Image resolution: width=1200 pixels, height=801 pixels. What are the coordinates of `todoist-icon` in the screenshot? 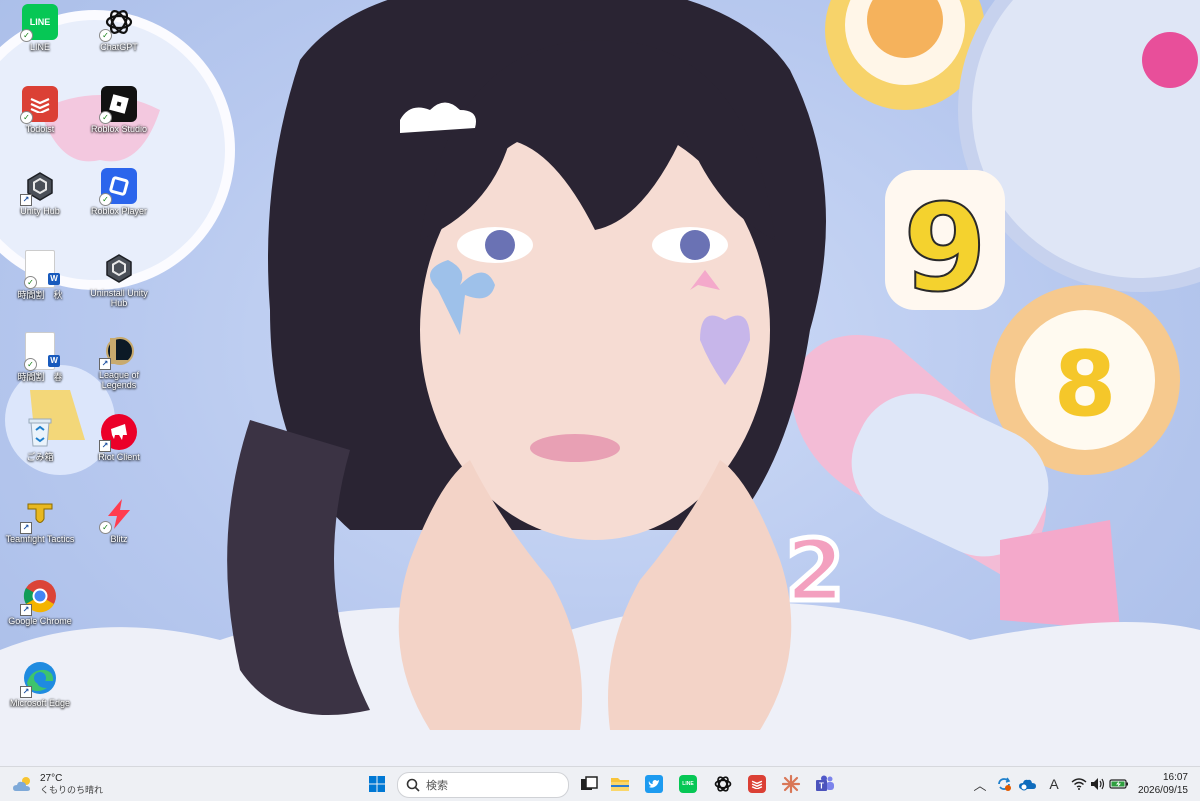 It's located at (757, 784).